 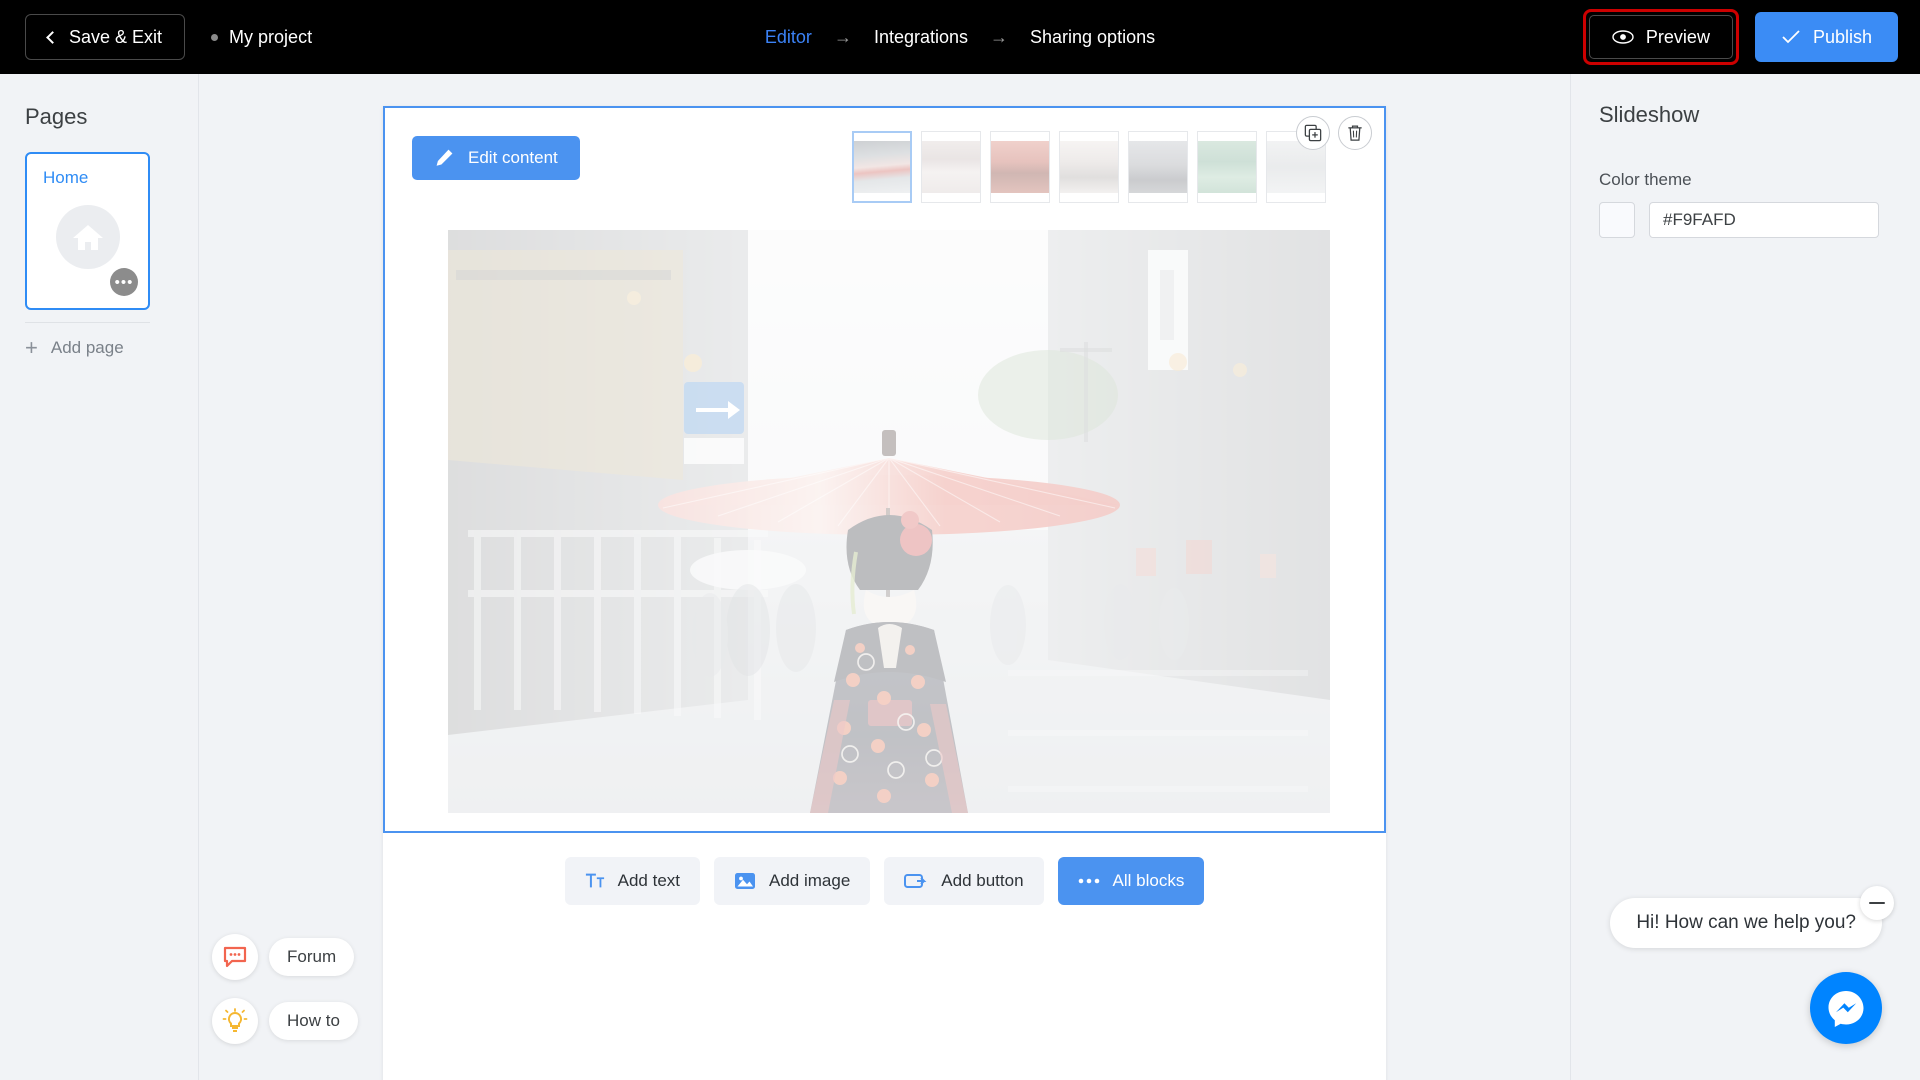 I want to click on how-to-icon-button, so click(x=235, y=1021).